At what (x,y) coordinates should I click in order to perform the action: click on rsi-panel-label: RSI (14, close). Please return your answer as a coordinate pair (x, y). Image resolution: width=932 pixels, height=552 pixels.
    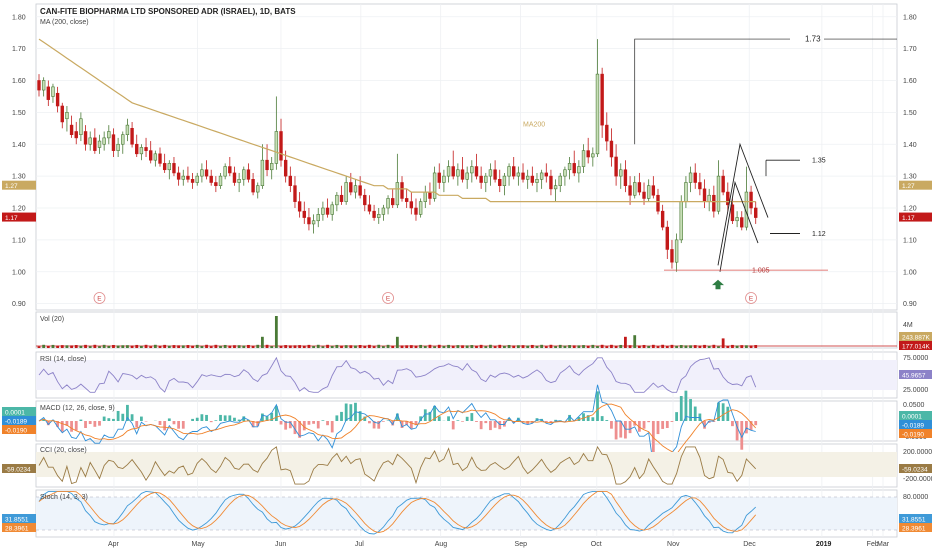
    Looking at the image, I should click on (63, 359).